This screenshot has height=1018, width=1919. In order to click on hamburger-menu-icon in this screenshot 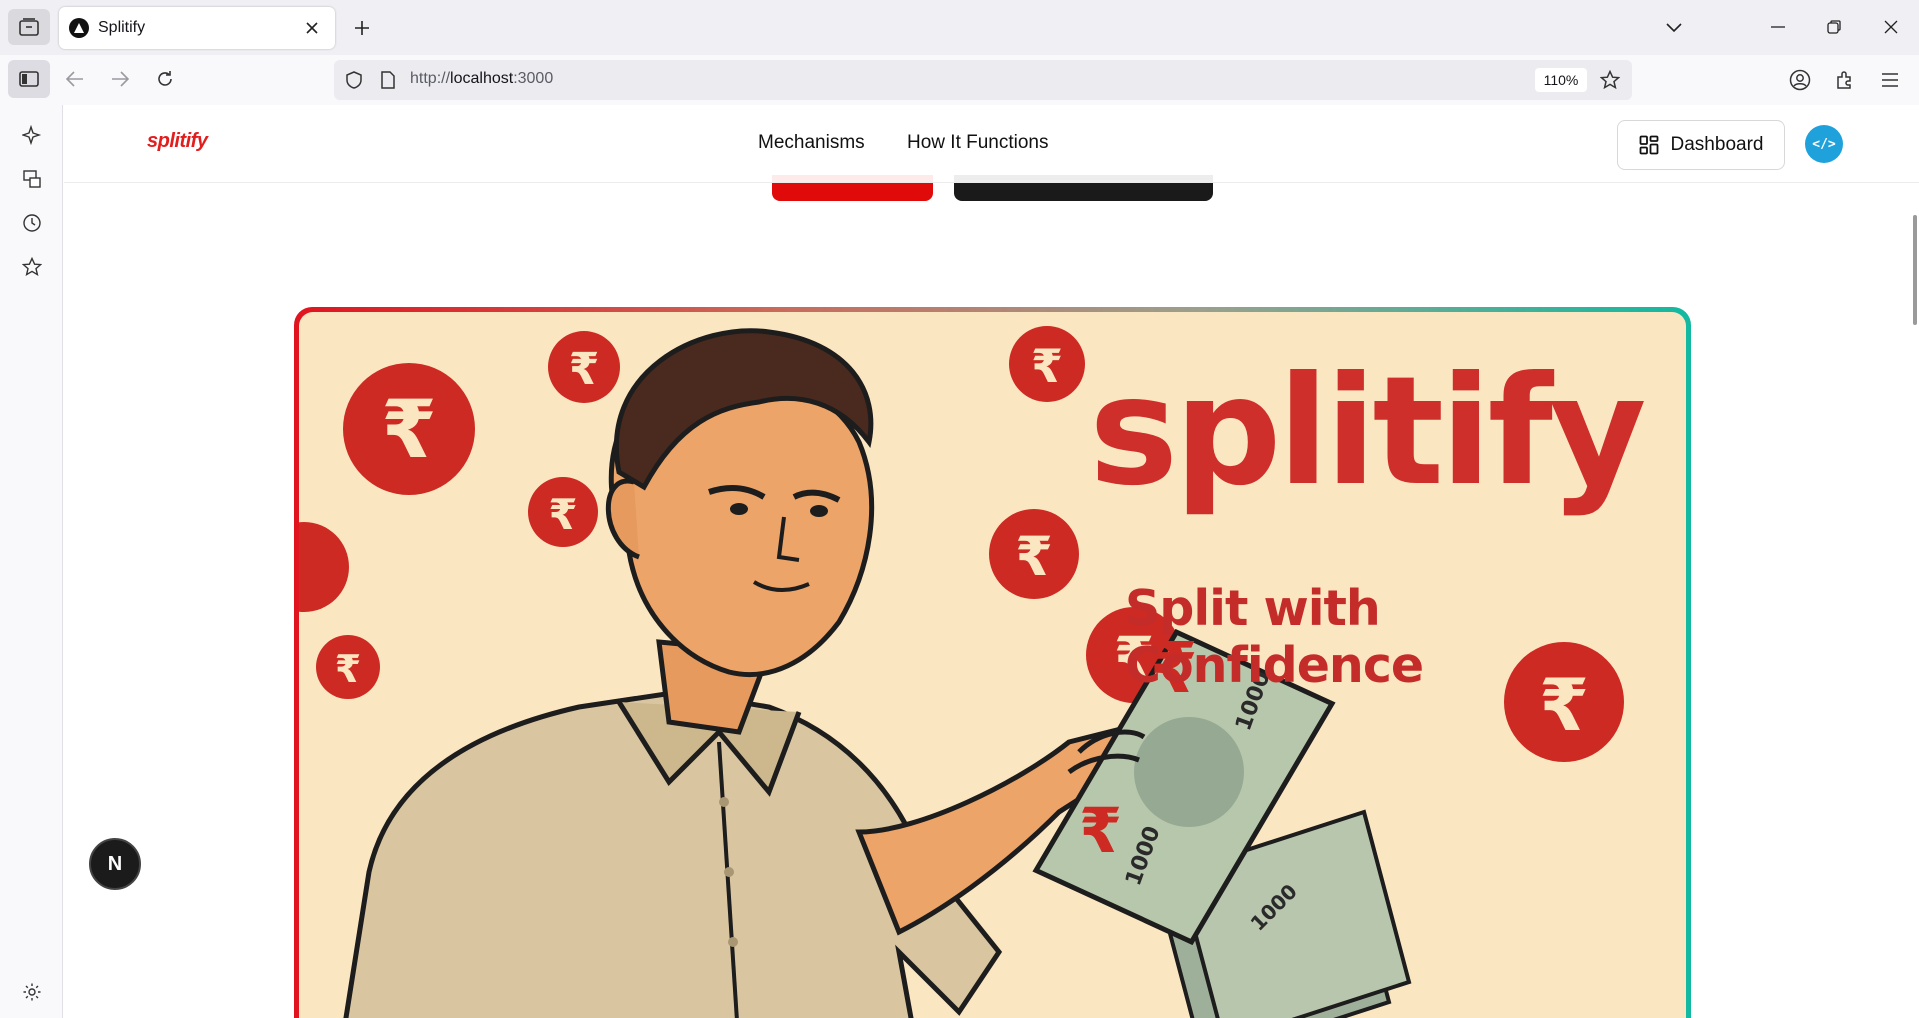, I will do `click(1890, 80)`.